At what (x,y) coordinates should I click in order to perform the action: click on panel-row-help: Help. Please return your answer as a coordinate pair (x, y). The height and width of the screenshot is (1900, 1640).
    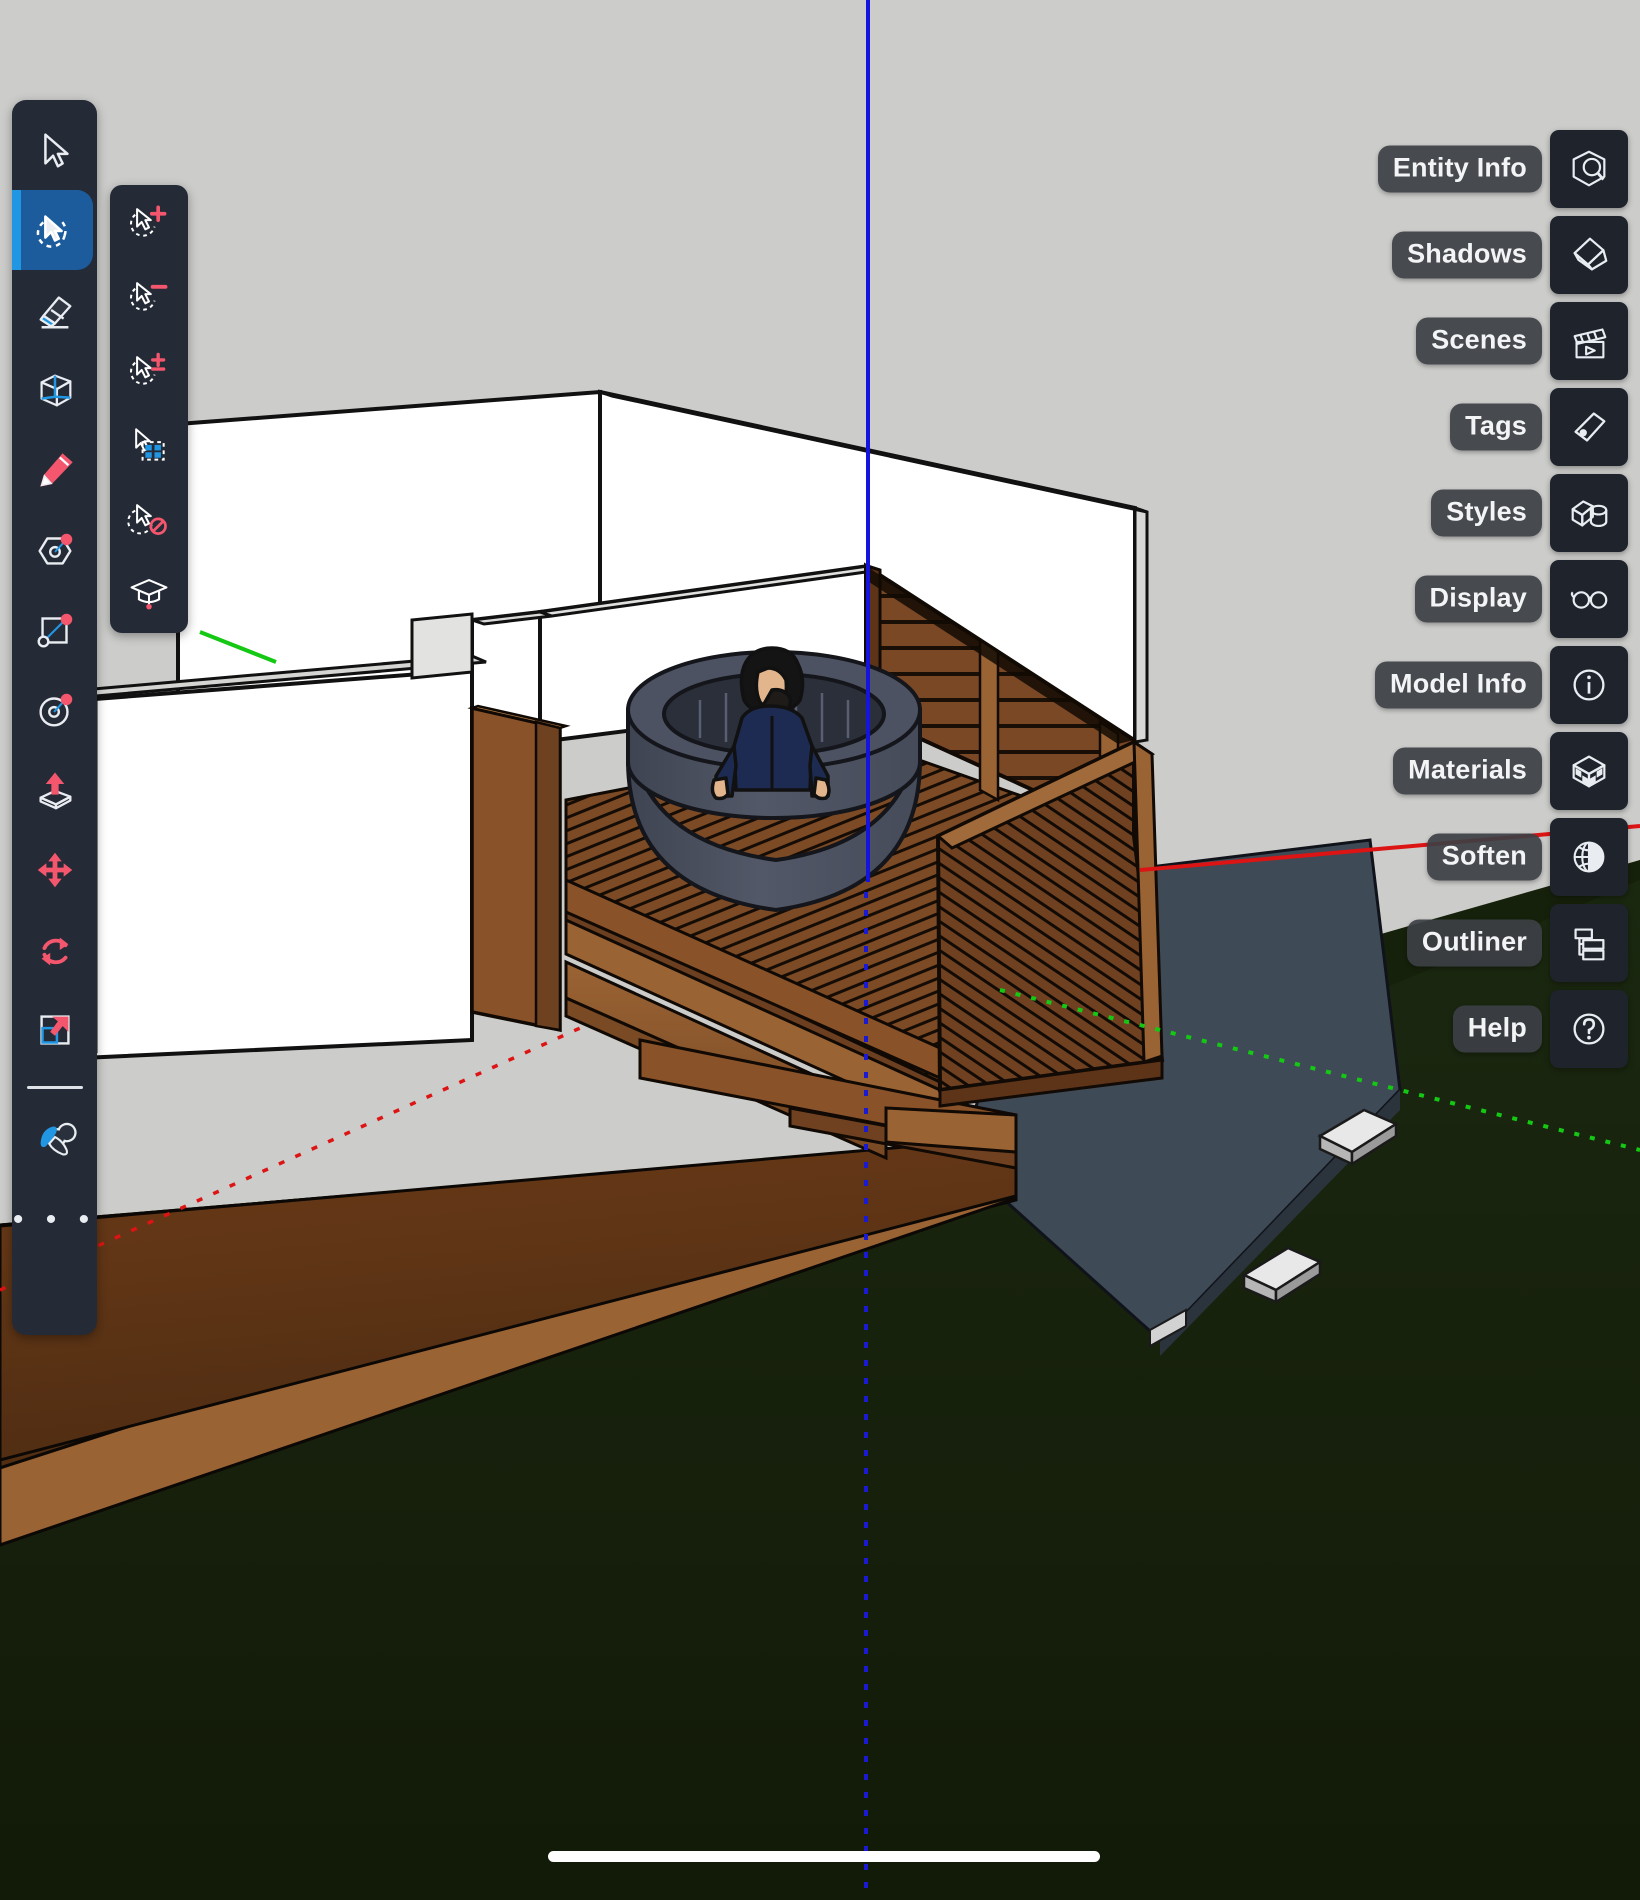
    Looking at the image, I should click on (1540, 1029).